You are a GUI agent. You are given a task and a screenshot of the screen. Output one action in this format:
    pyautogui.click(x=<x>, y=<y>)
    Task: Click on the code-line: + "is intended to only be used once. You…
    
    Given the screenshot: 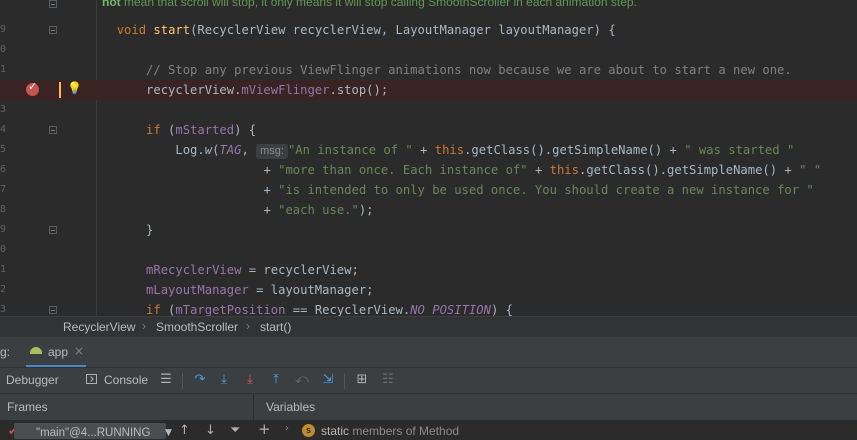 What is the action you would take?
    pyautogui.click(x=538, y=190)
    